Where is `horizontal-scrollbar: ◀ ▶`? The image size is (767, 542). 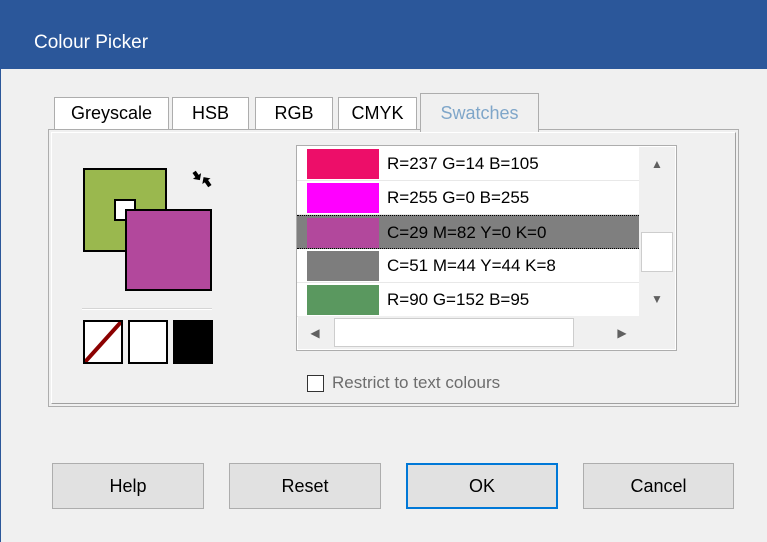
horizontal-scrollbar: ◀ ▶ is located at coordinates (468, 332).